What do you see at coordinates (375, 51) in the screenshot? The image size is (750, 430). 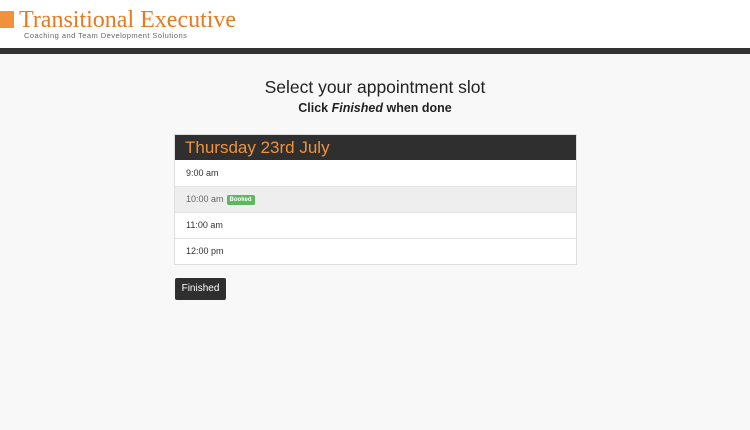 I see `header-divider` at bounding box center [375, 51].